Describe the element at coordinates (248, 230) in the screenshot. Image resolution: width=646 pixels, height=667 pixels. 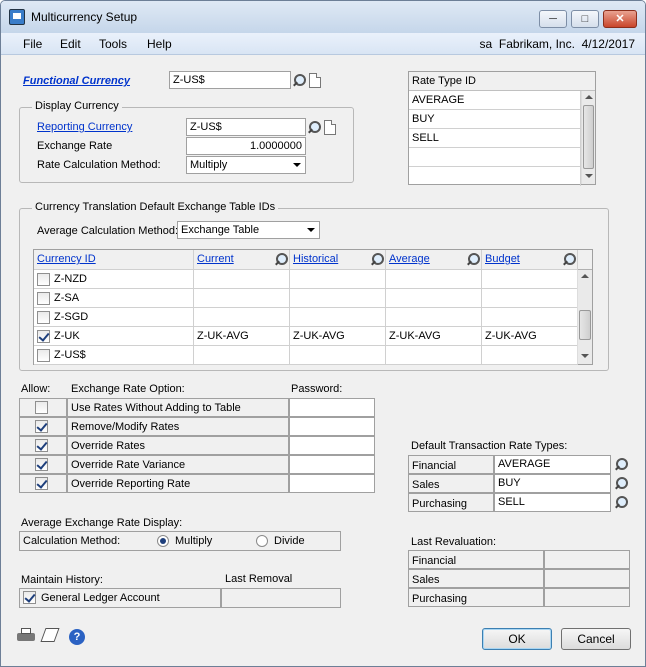
I see `avg-calc-method-dropdown: Exchange Table` at that location.